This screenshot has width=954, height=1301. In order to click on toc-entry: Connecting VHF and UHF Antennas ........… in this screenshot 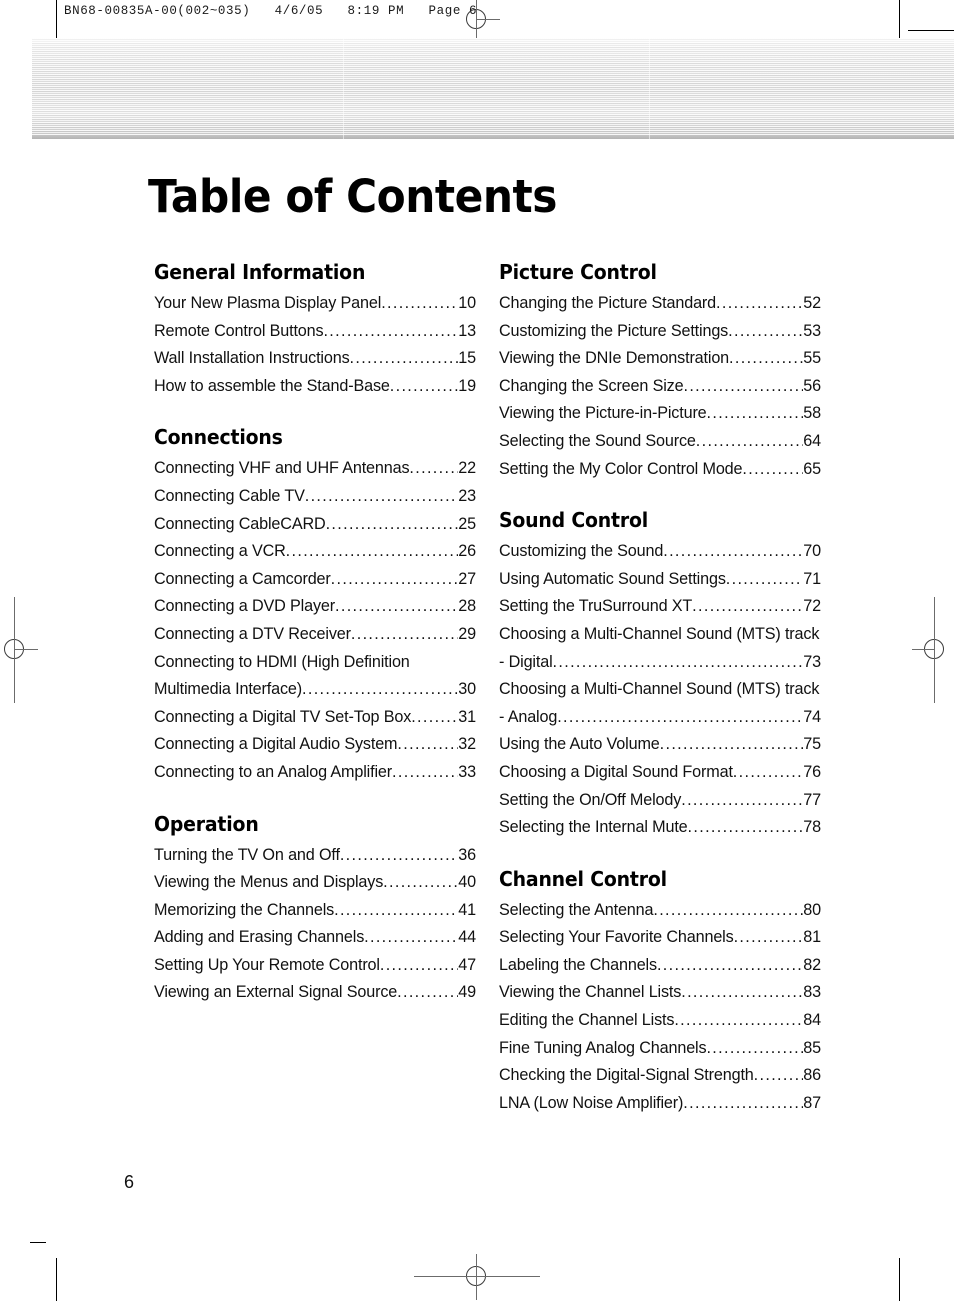, I will do `click(315, 469)`.